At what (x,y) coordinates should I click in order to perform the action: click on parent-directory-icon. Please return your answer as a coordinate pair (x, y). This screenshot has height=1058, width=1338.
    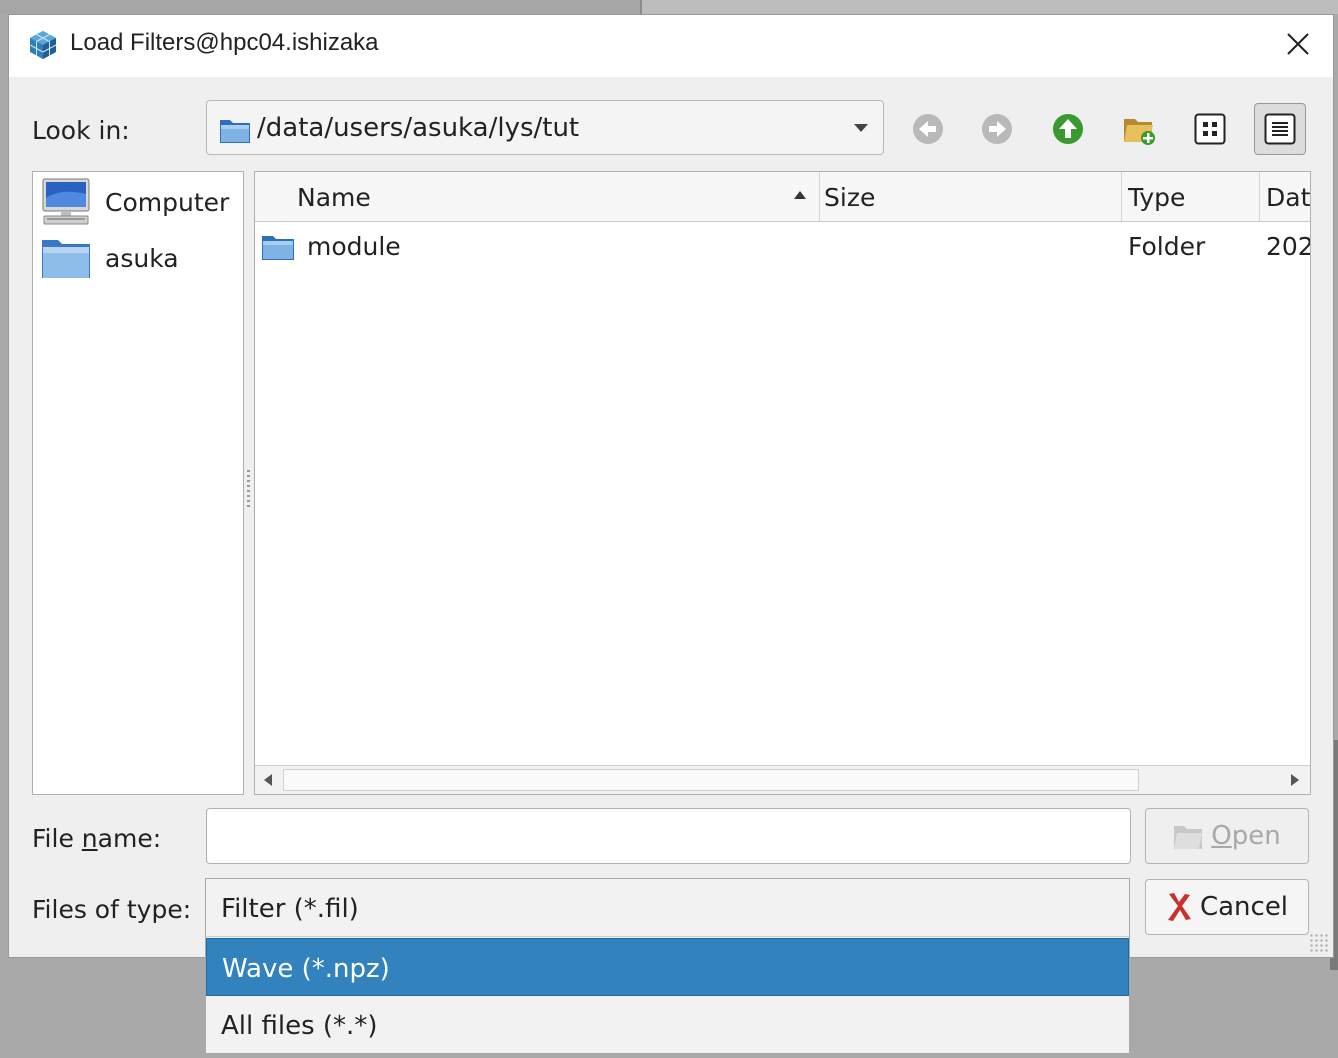
    Looking at the image, I should click on (1068, 129).